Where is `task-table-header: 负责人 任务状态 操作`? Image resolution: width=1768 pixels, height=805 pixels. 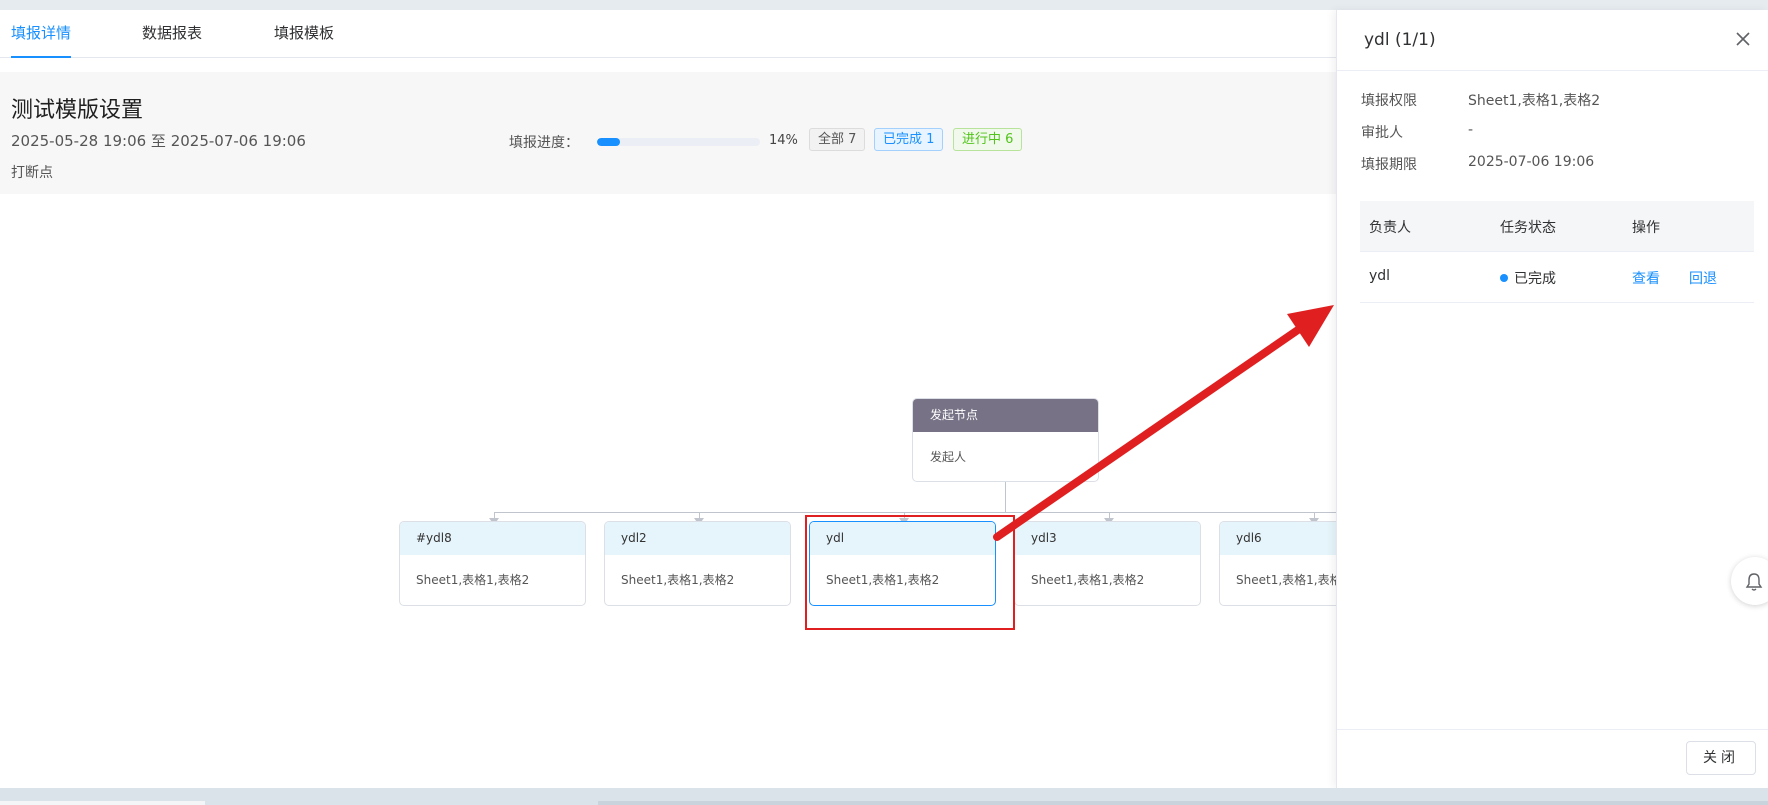
task-table-header: 负责人 任务状态 操作 is located at coordinates (1557, 226).